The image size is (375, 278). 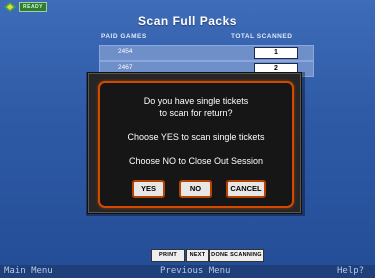 I want to click on scanned-count: 1, so click(x=276, y=53).